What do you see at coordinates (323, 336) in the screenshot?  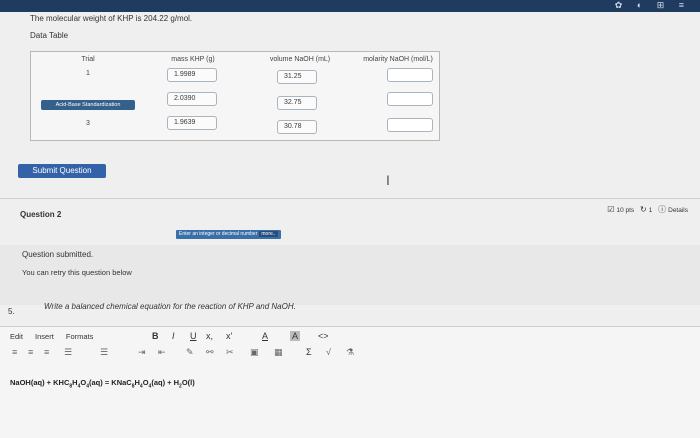 I see `code-button: <>` at bounding box center [323, 336].